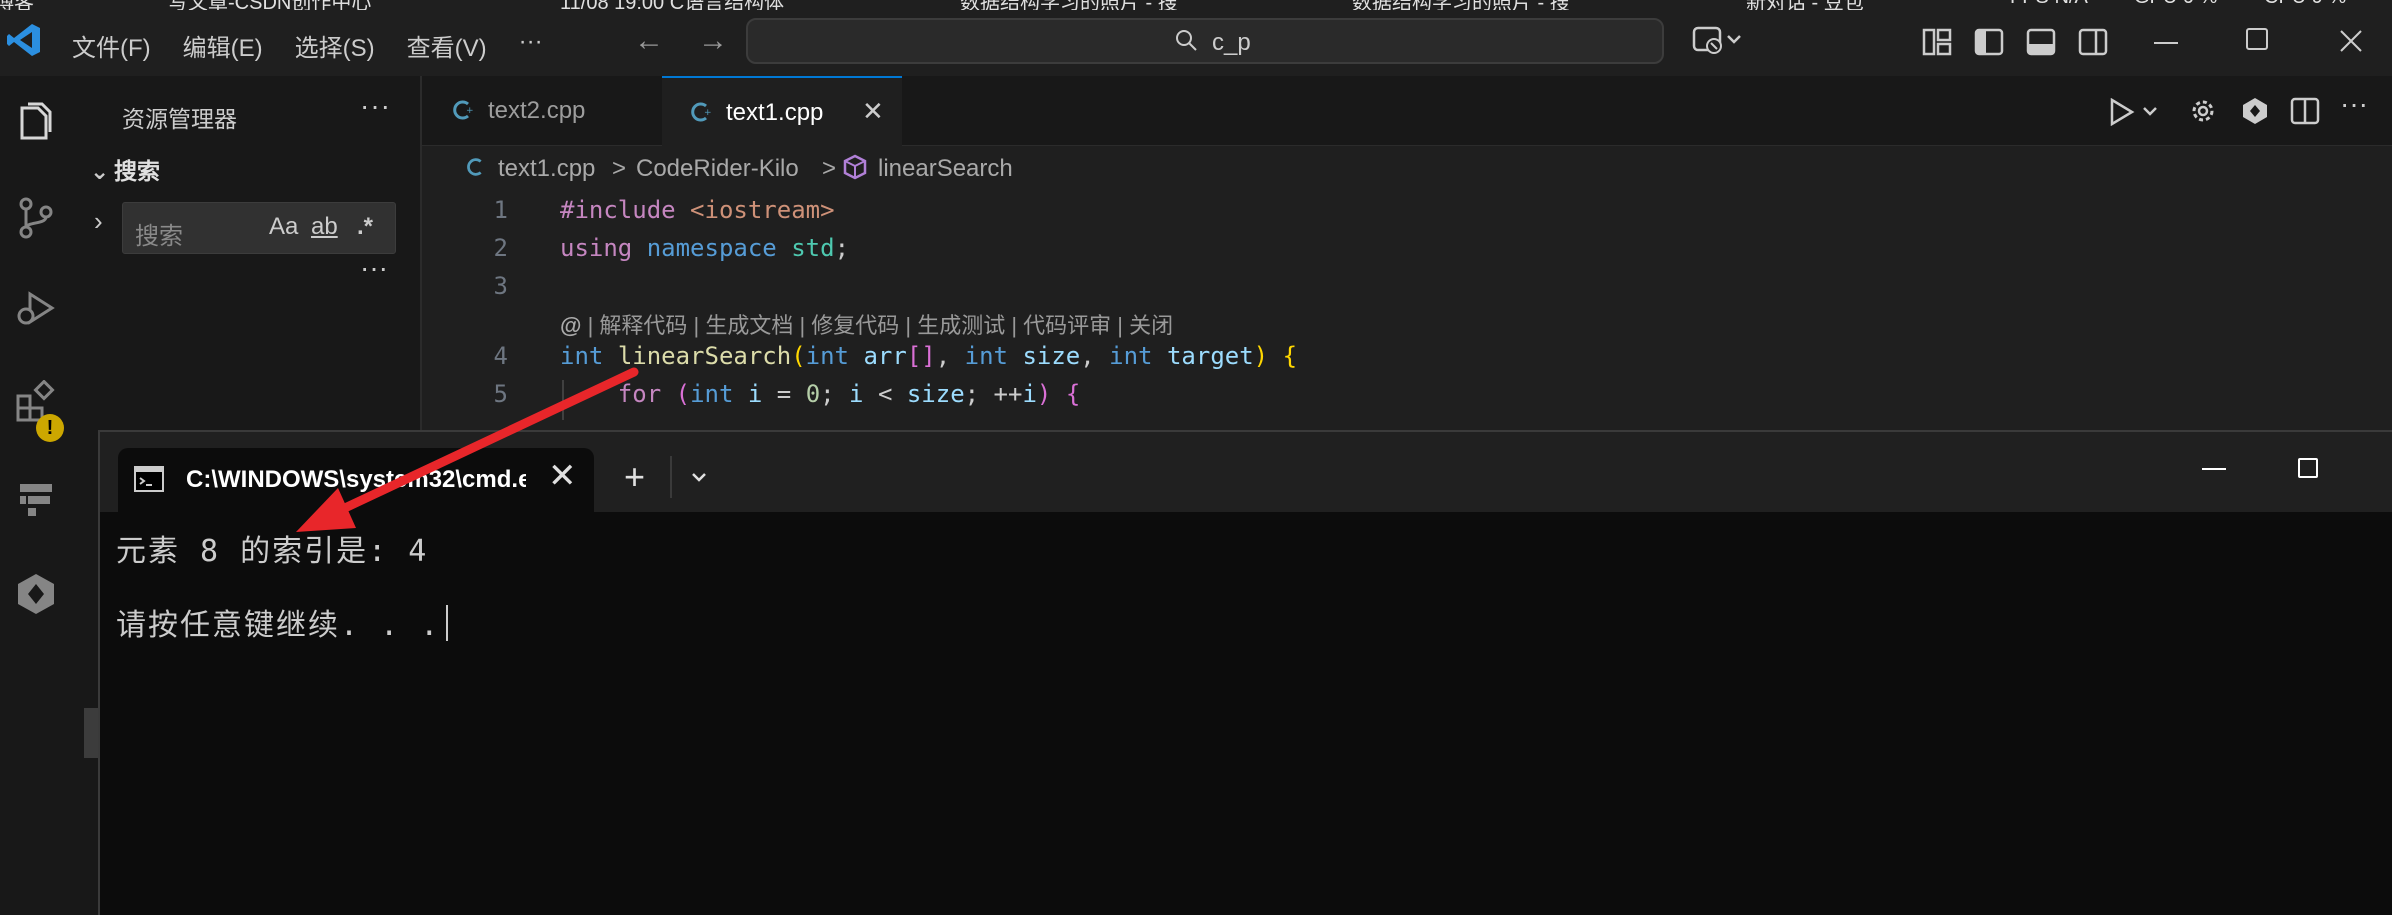 Image resolution: width=2392 pixels, height=915 pixels. I want to click on match-case-icon: Aa, so click(283, 227).